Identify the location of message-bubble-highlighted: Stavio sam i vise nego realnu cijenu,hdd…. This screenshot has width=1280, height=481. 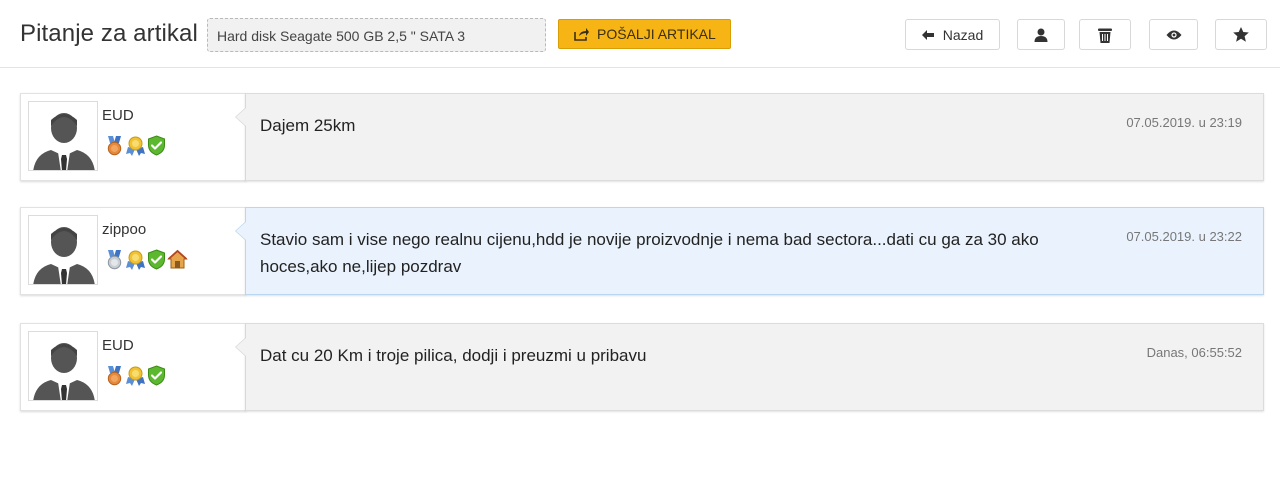
(749, 251).